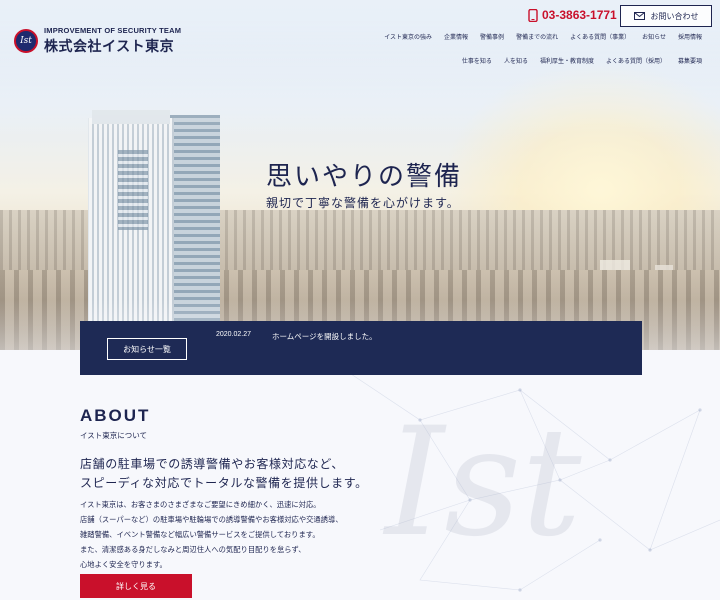 The height and width of the screenshot is (600, 720). What do you see at coordinates (364, 177) in the screenshot?
I see `hero-title: 思いやりの警備` at bounding box center [364, 177].